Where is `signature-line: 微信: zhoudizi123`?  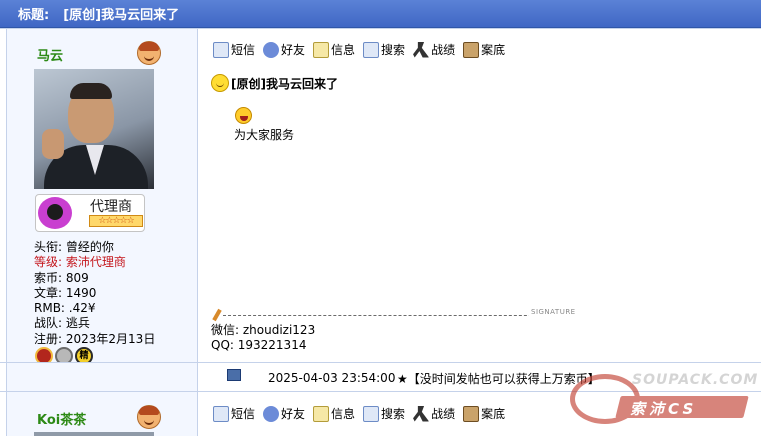 signature-line: 微信: zhoudizi123 is located at coordinates (263, 330).